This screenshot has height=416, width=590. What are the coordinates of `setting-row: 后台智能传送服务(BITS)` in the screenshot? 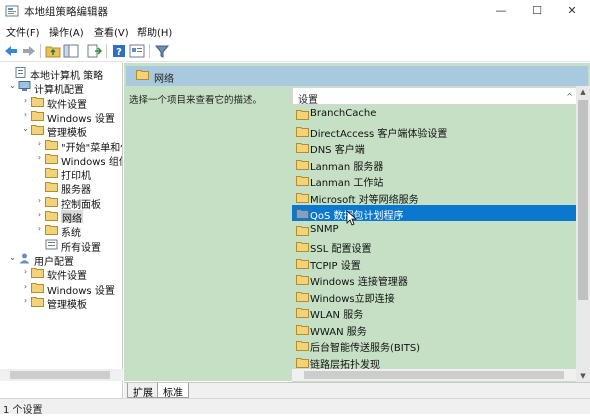 It's located at (434, 345).